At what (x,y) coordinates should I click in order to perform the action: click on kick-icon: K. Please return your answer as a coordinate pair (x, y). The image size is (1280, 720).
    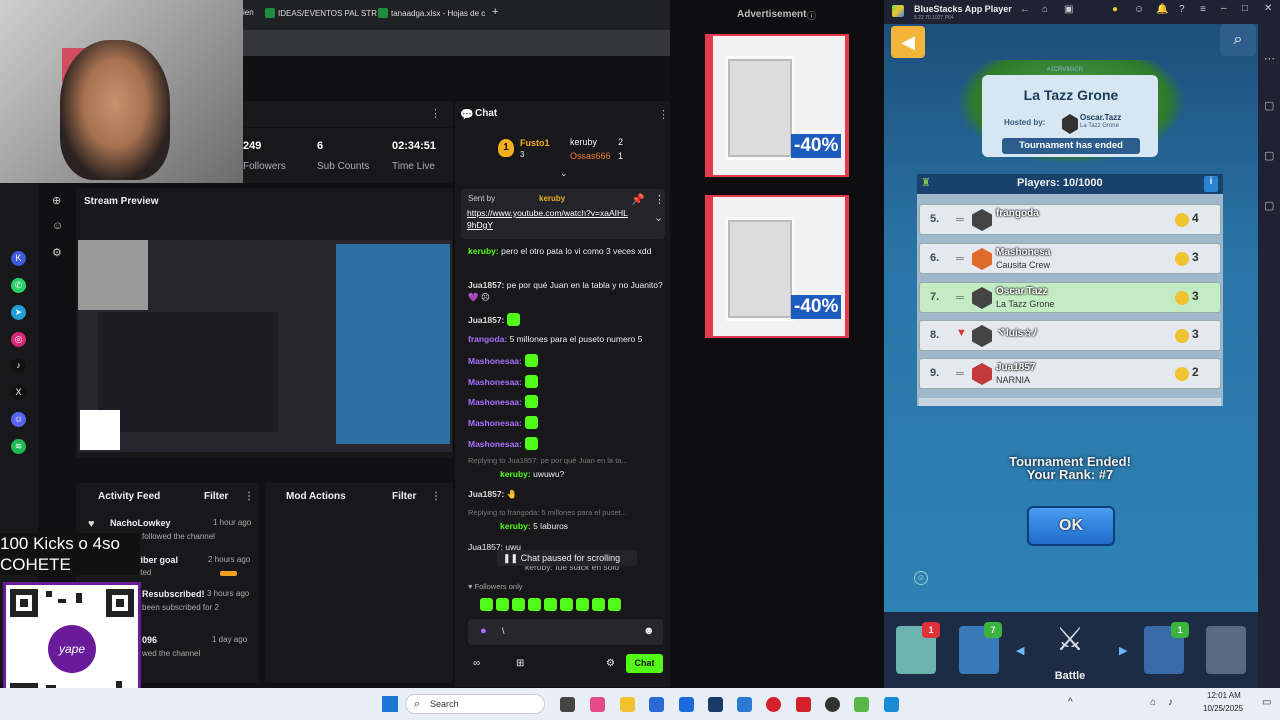
    Looking at the image, I should click on (18, 258).